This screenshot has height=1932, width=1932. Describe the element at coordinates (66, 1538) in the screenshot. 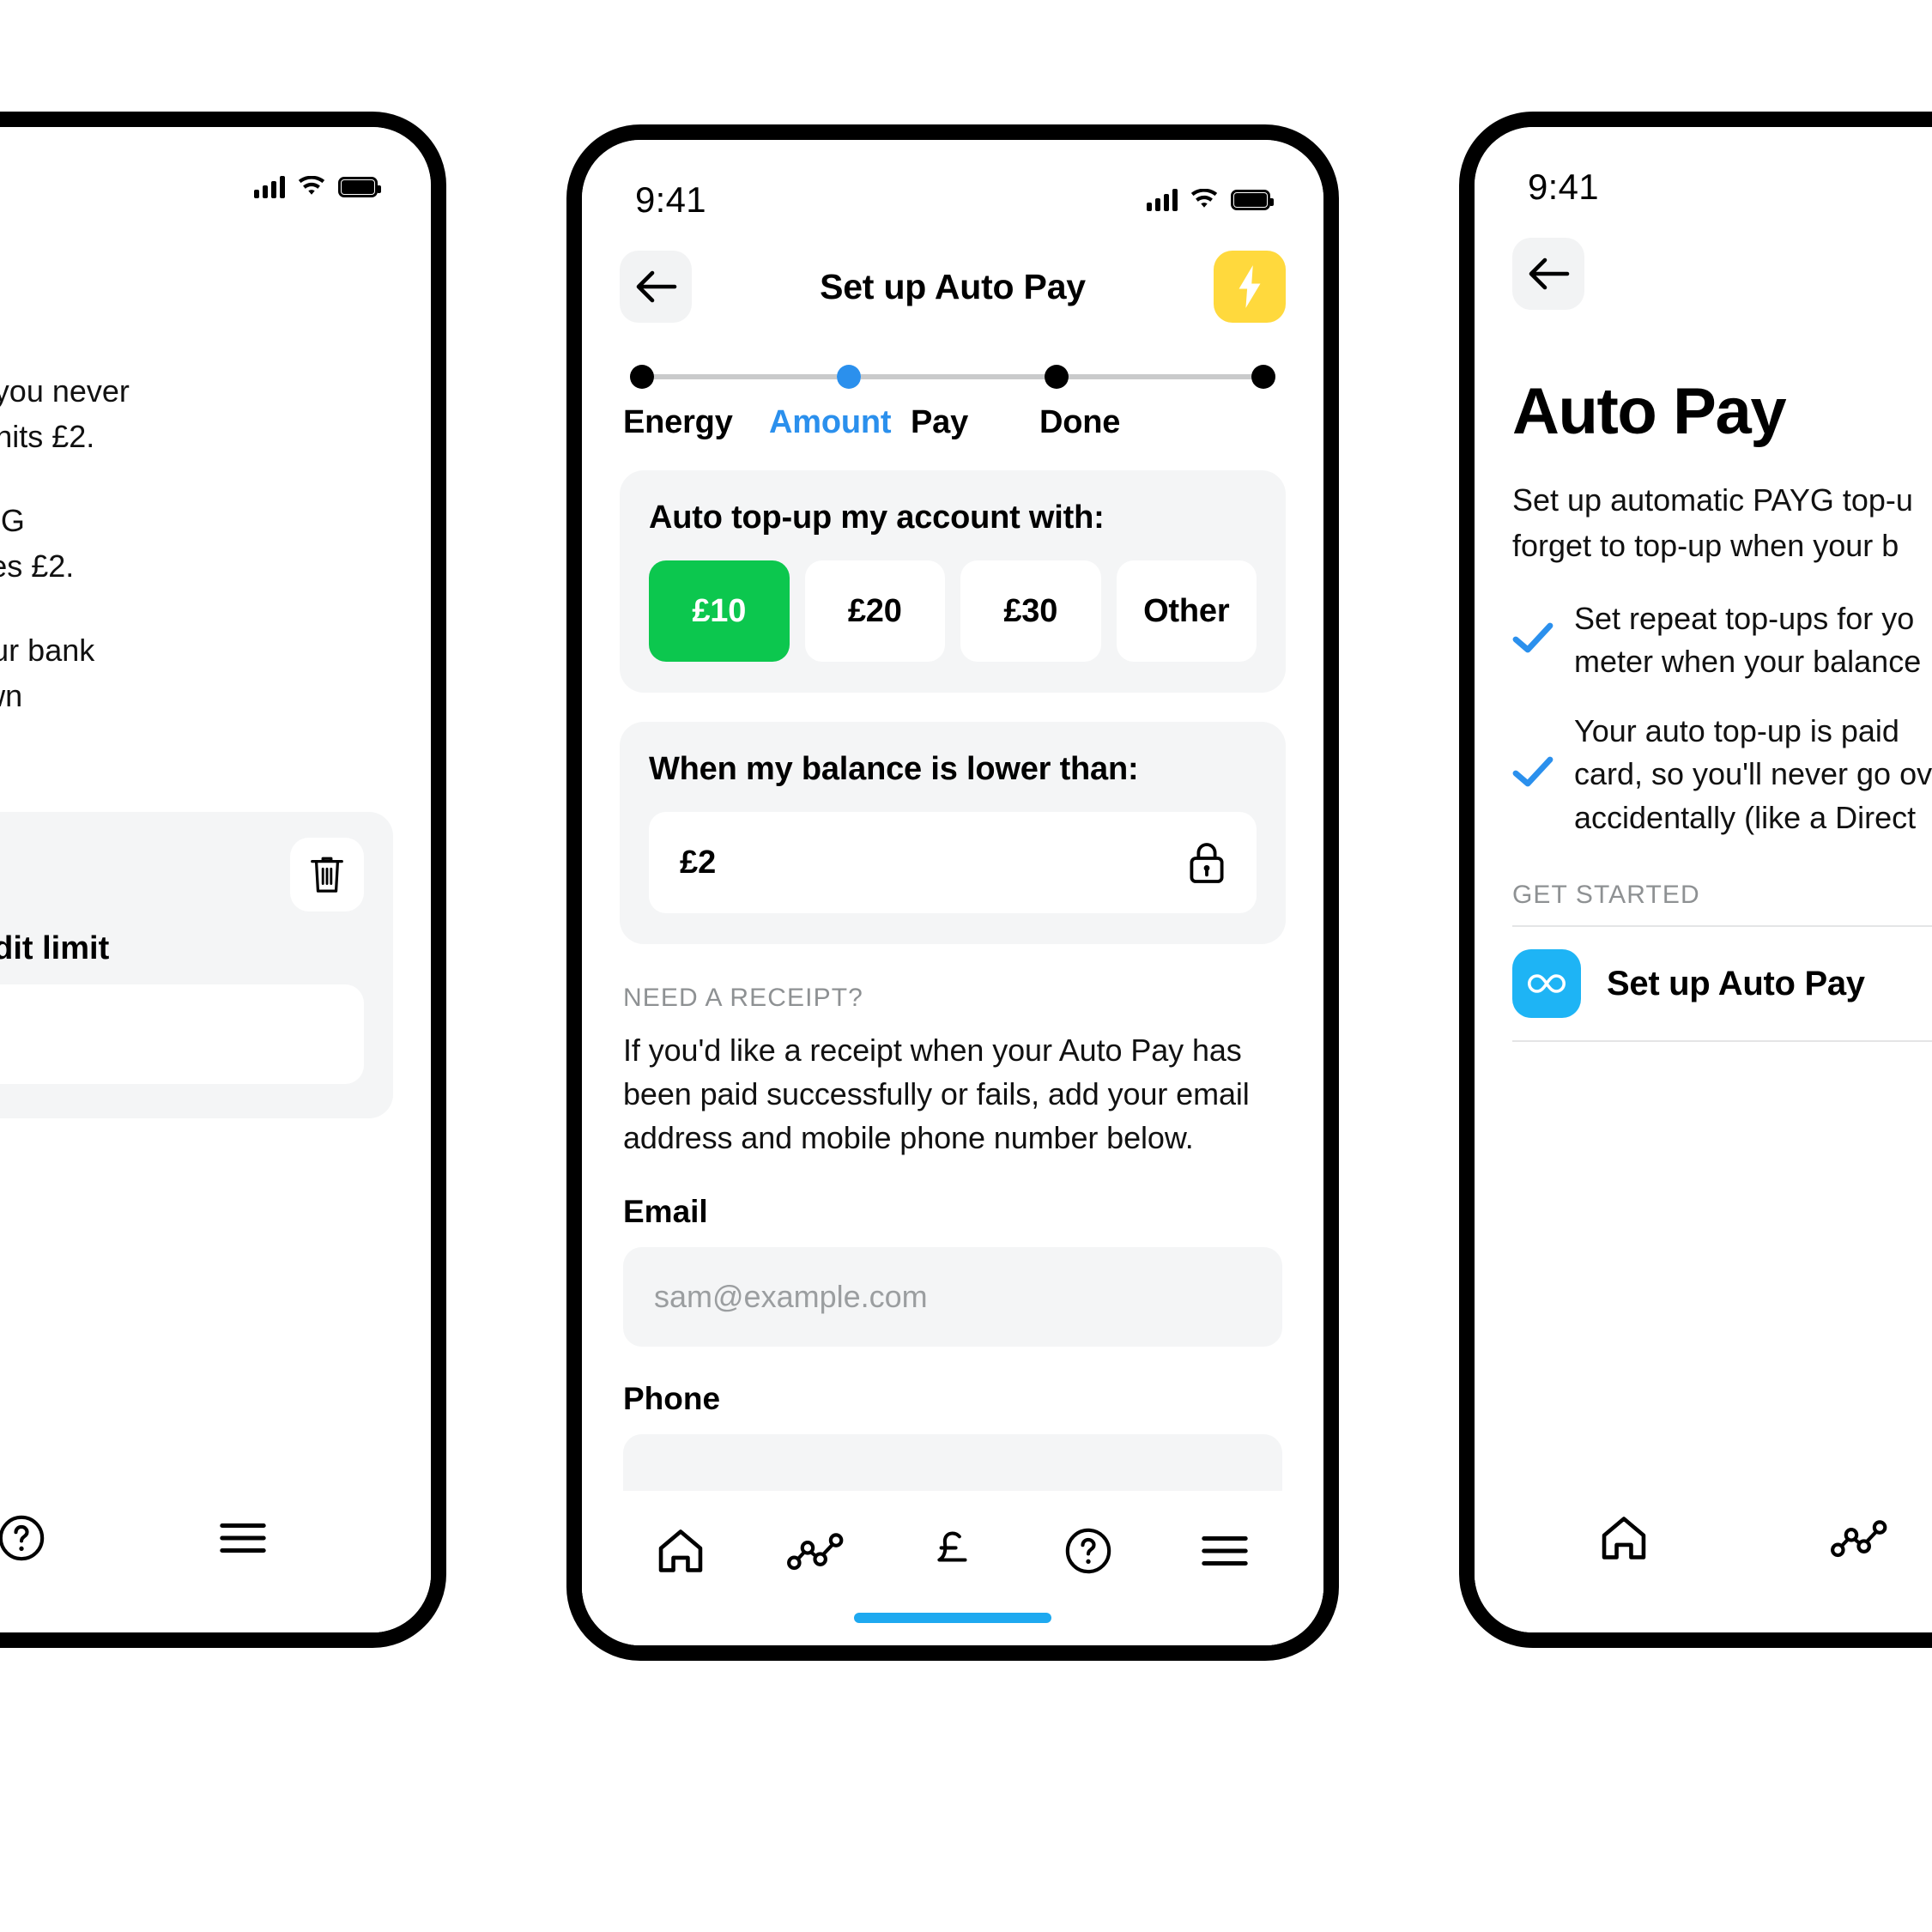

I see `tab-help-left` at that location.